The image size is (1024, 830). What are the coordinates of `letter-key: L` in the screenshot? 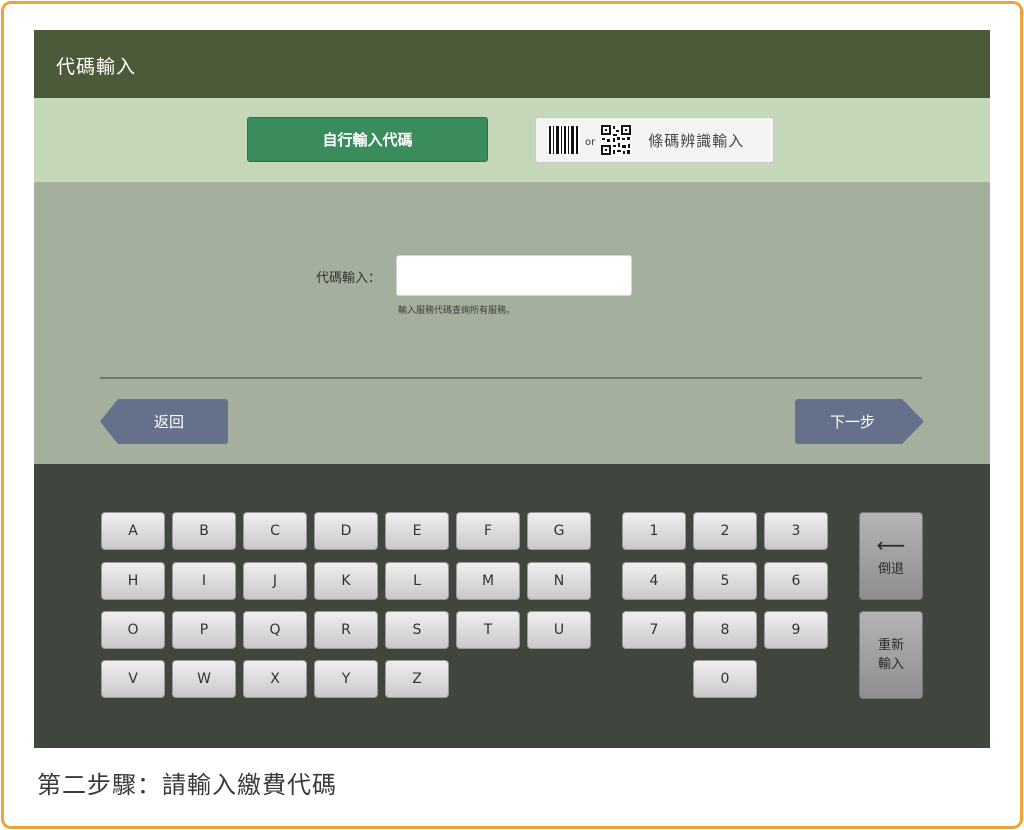 It's located at (417, 581).